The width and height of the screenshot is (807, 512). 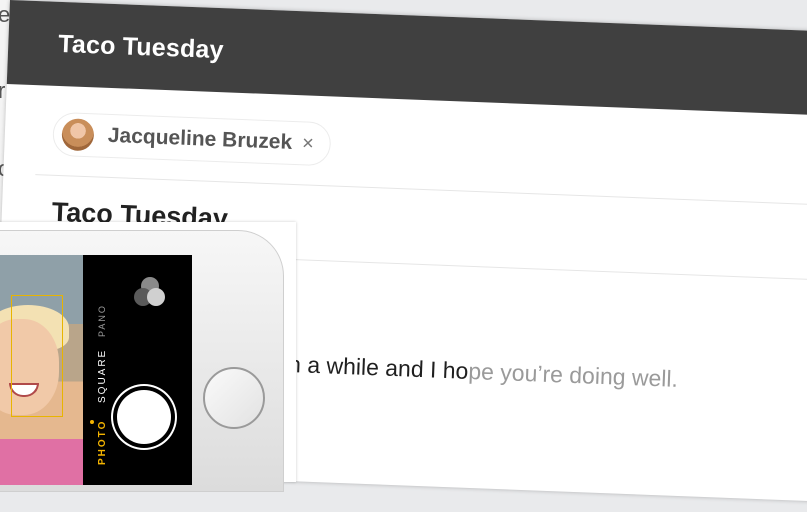 I want to click on message-body: n a while and I hope you’re doing well., so click(x=483, y=372).